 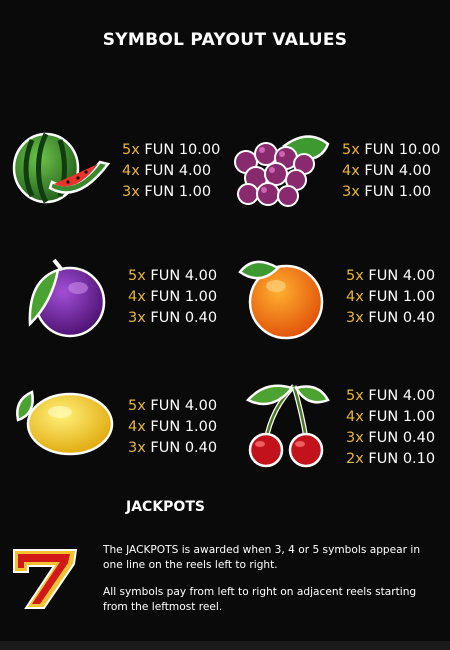 I want to click on watermelon-icon, so click(x=62, y=170).